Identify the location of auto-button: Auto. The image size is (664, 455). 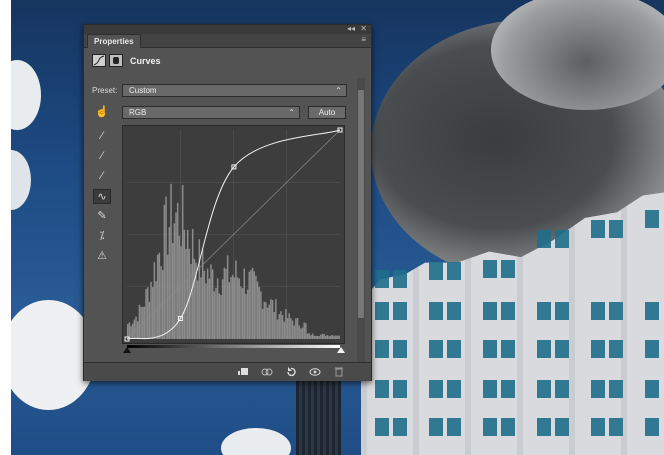
(327, 112).